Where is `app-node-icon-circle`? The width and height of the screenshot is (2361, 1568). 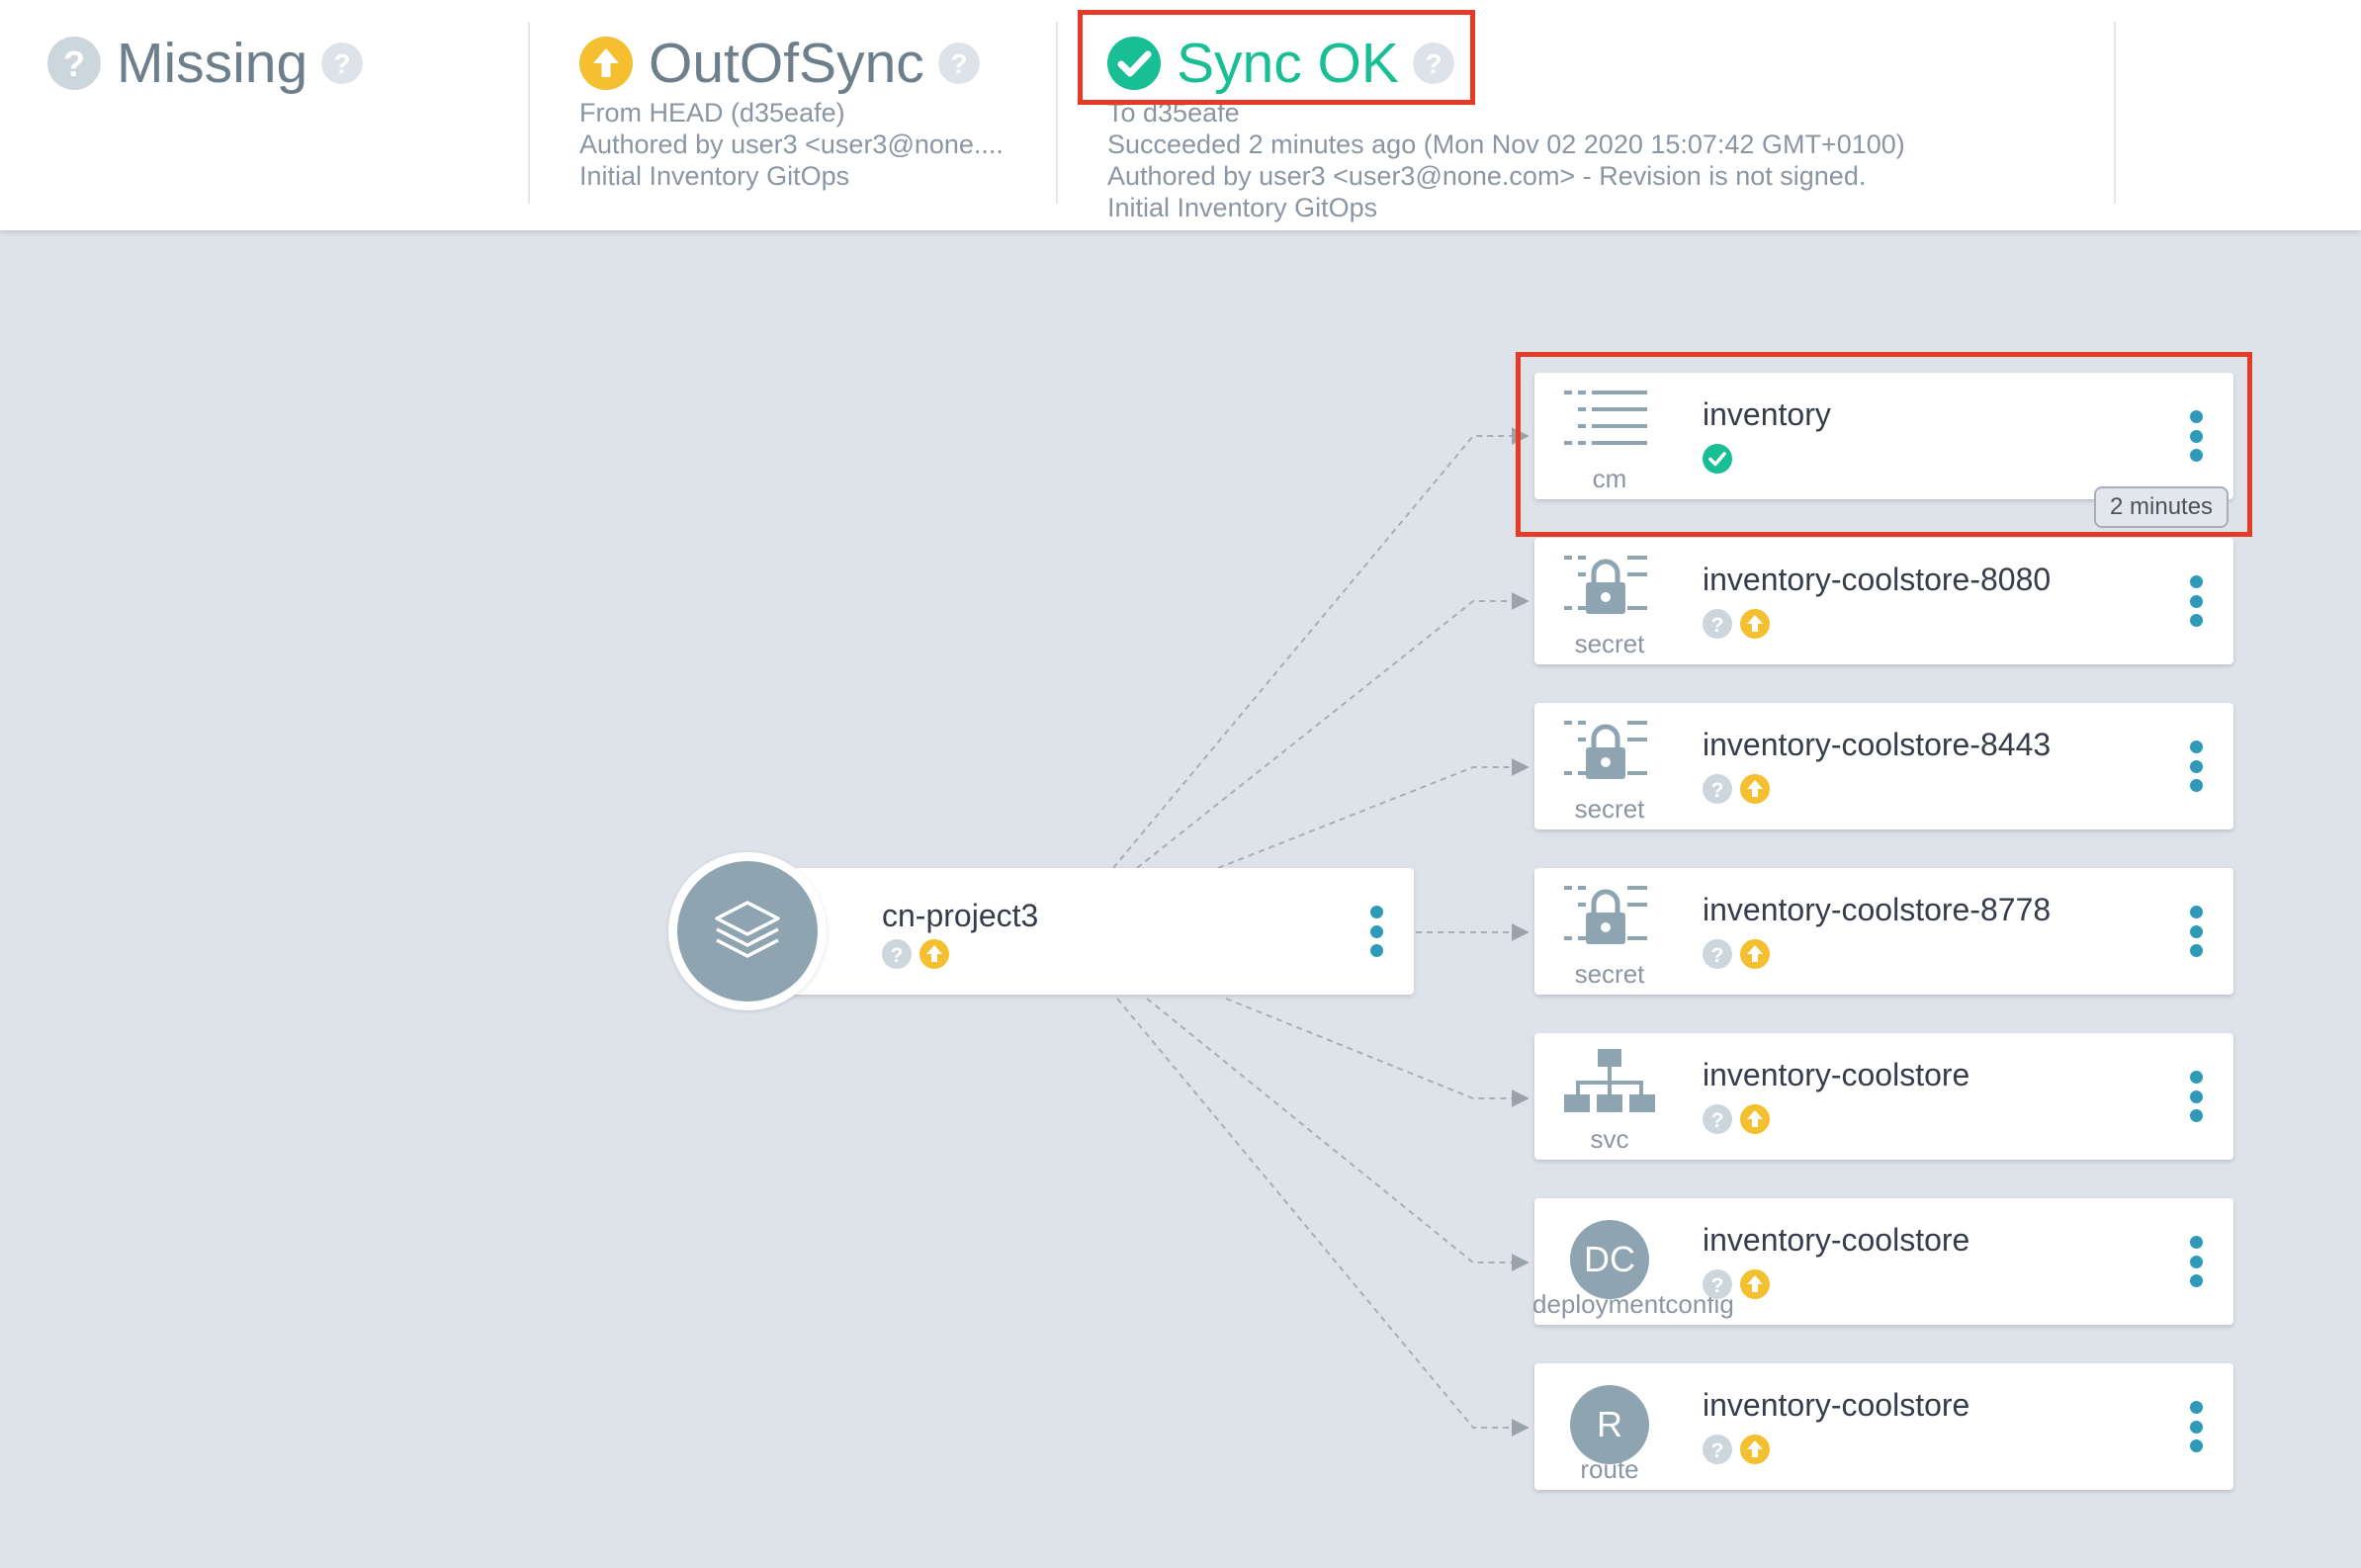
app-node-icon-circle is located at coordinates (747, 931).